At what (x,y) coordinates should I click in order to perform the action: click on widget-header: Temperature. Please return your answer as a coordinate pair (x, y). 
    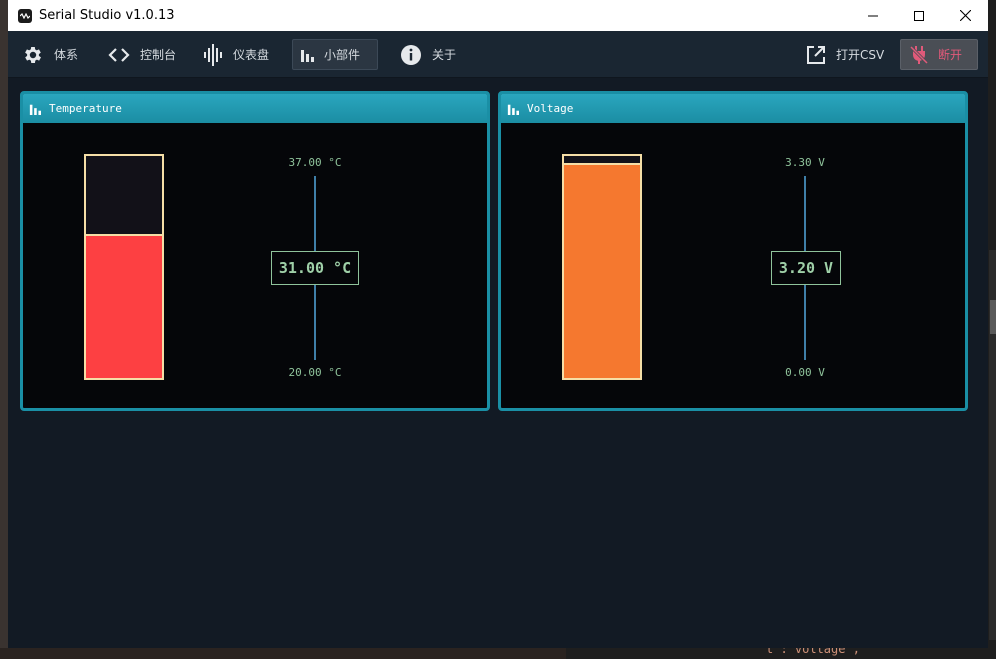
    Looking at the image, I should click on (255, 108).